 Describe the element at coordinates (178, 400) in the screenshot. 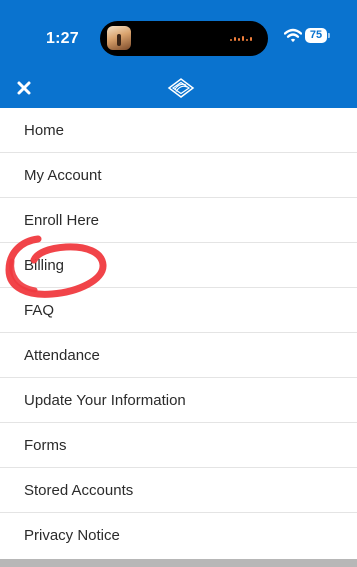

I see `menu-item-update-your-information: Update Your Information` at that location.